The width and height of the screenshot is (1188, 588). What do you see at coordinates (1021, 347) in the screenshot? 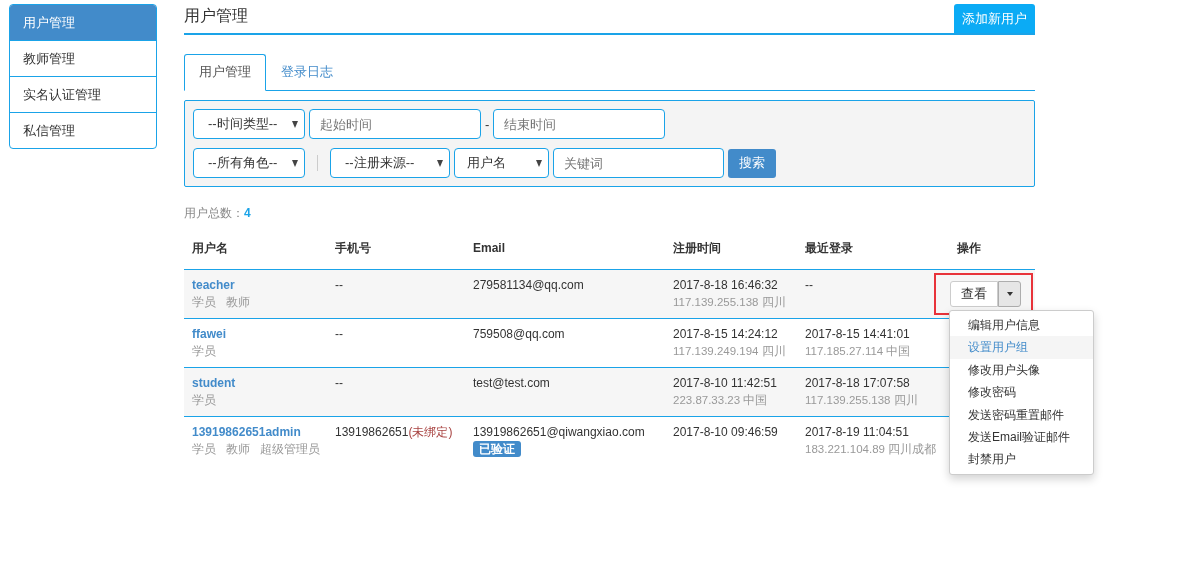
I see `menu-item: 设置用户组` at bounding box center [1021, 347].